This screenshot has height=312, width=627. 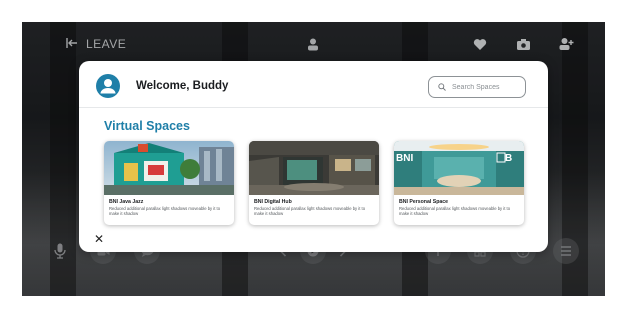 What do you see at coordinates (313, 84) in the screenshot?
I see `modal-header: Welcome, Buddy` at bounding box center [313, 84].